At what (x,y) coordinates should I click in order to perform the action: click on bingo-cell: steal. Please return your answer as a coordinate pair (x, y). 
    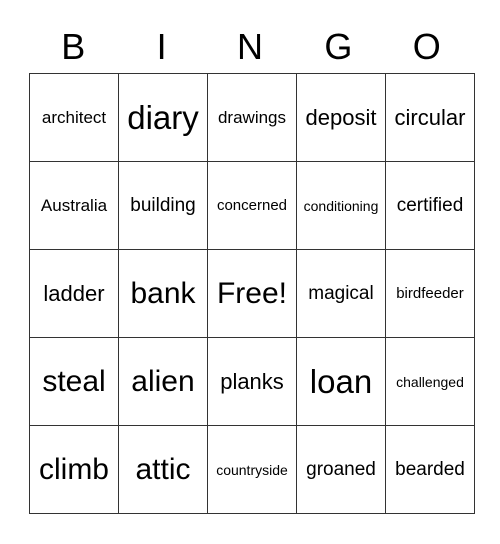
    Looking at the image, I should click on (74, 381).